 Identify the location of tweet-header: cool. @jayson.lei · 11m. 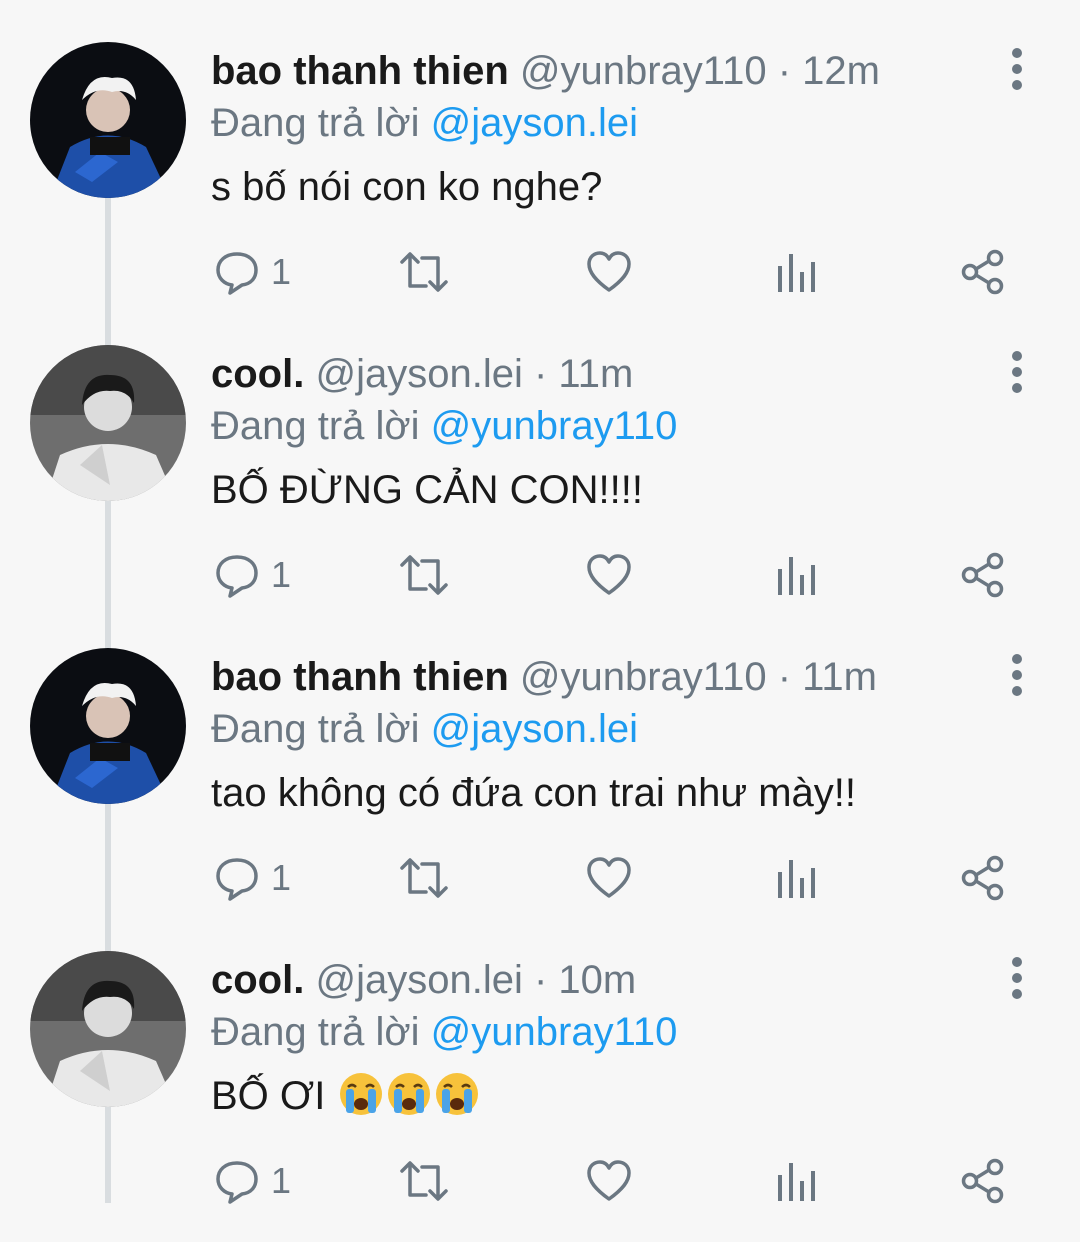
(422, 374).